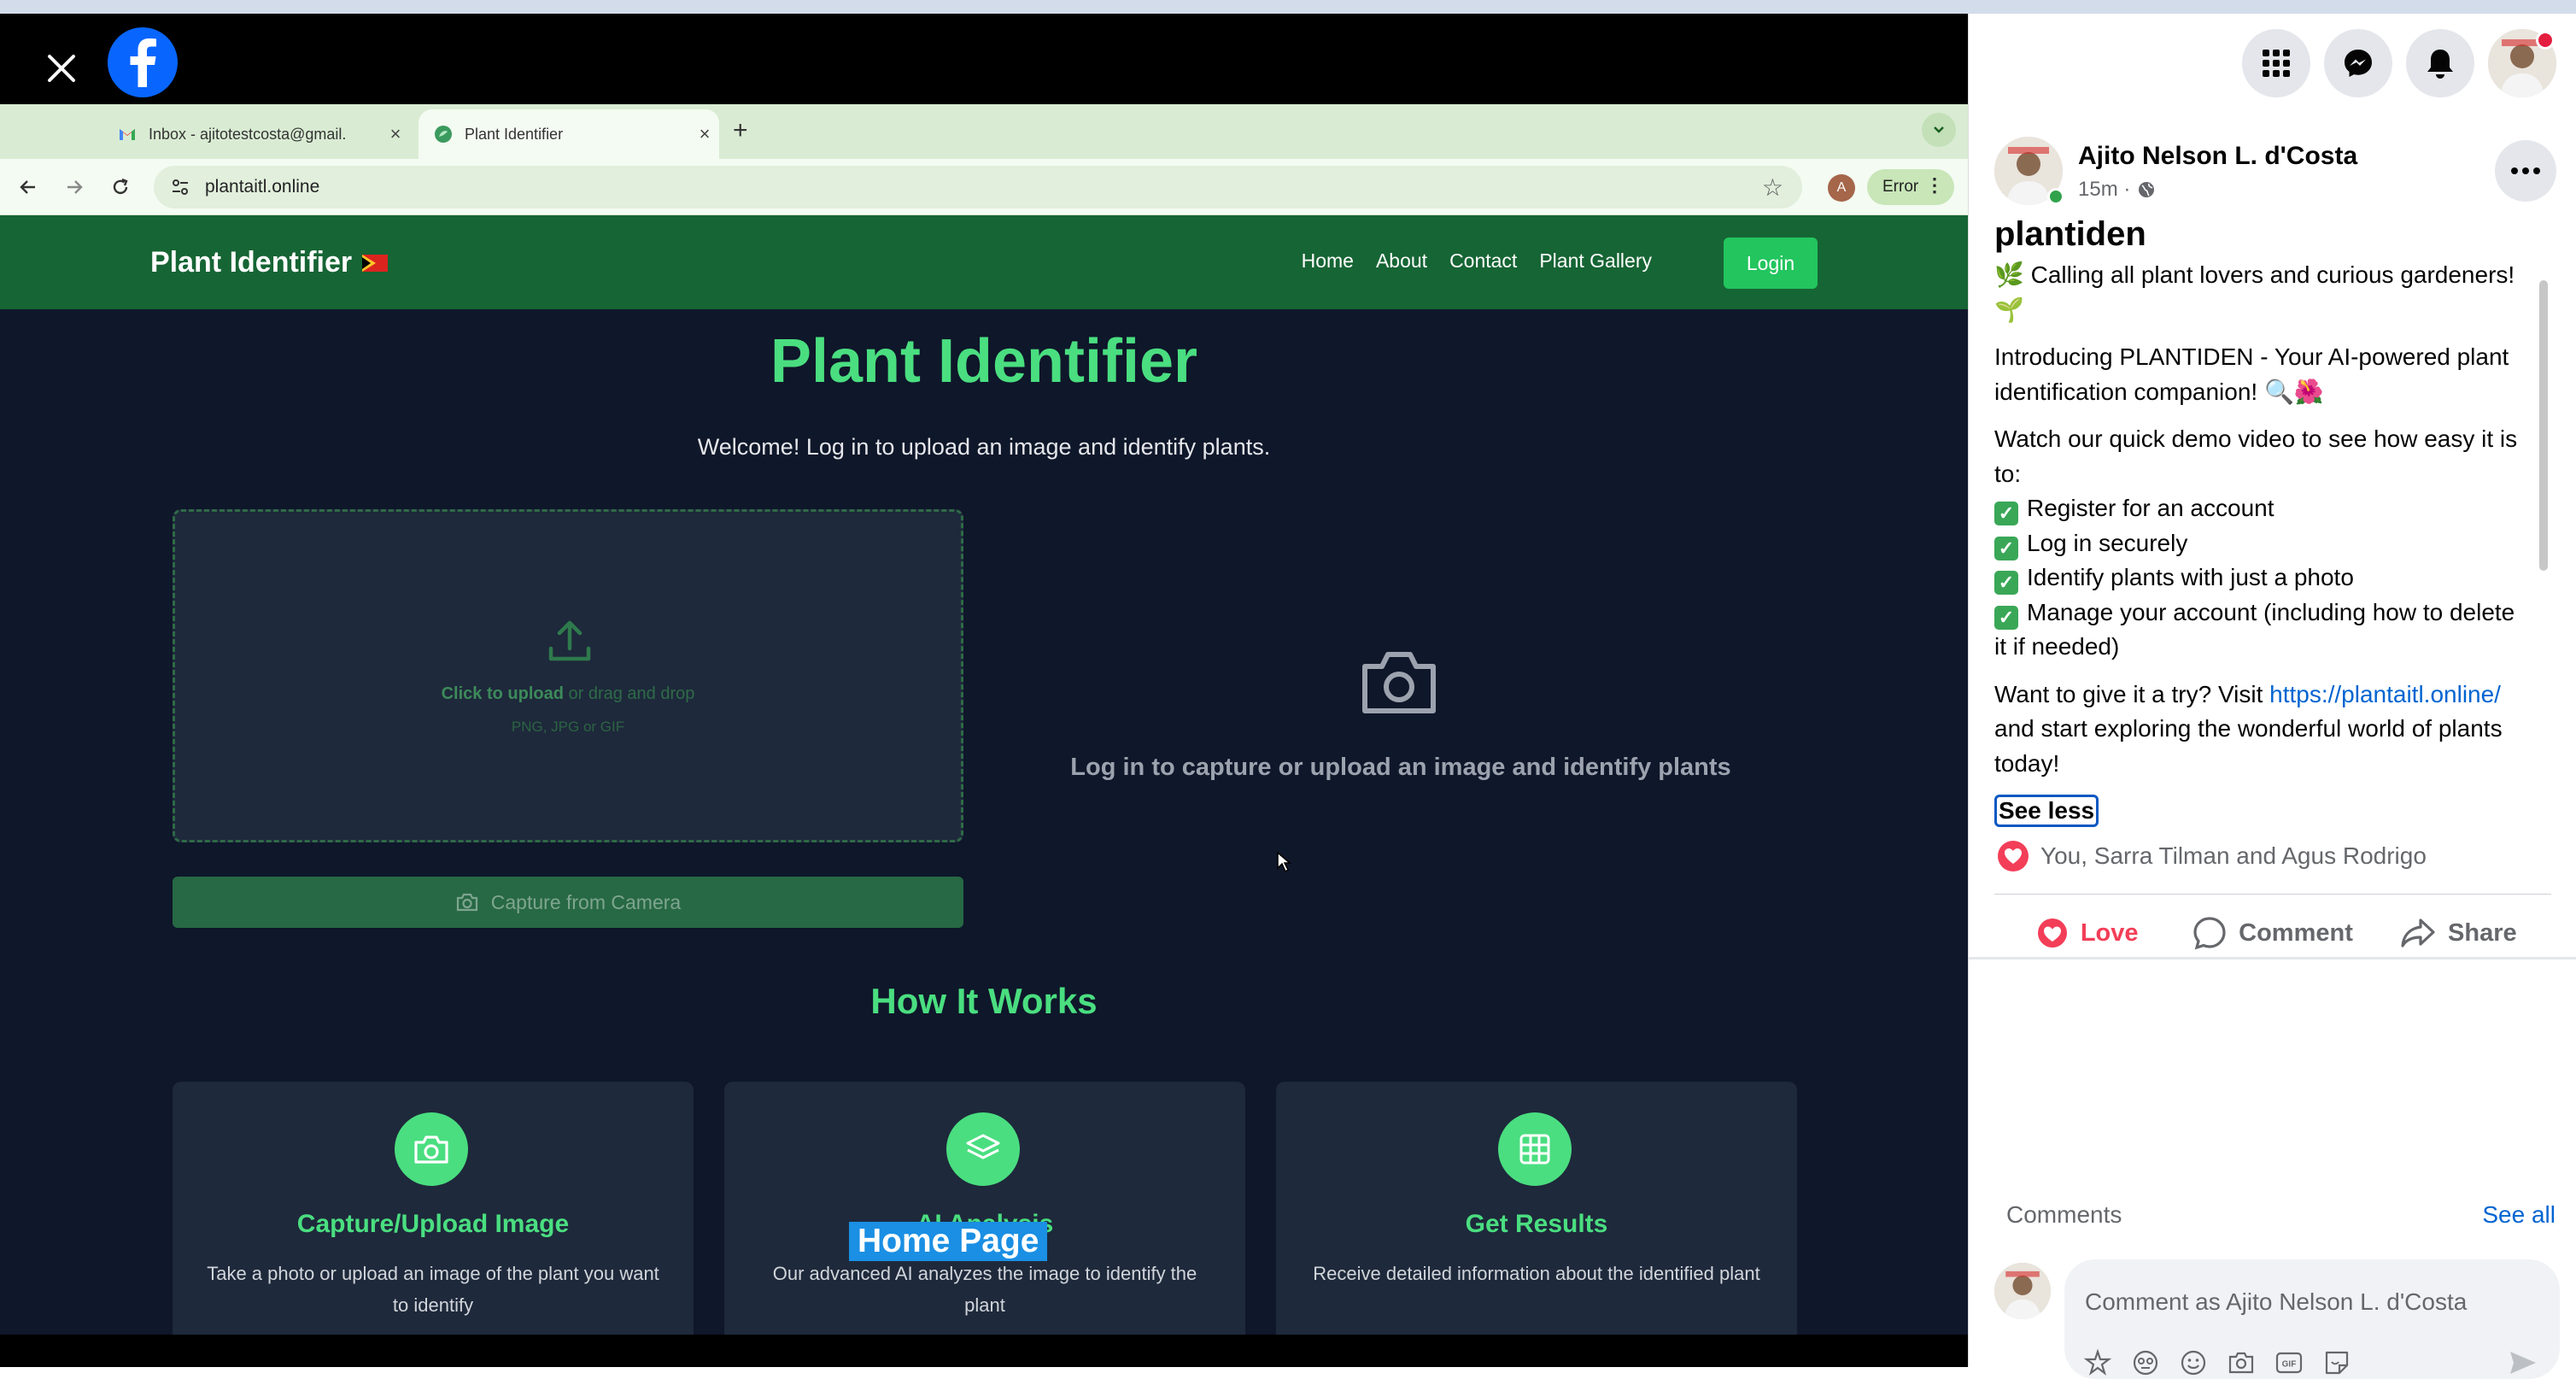  I want to click on comment-composer: Comment as Ajito Nelson L. d'Costa GIF, so click(2312, 1319).